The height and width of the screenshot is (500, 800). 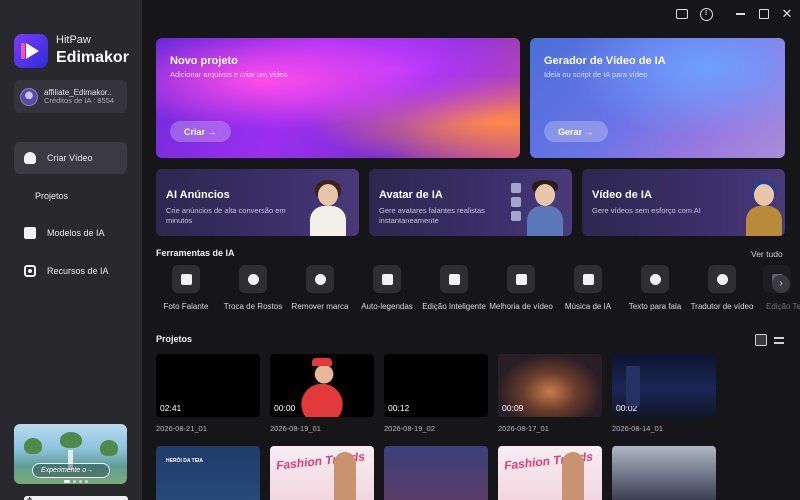 What do you see at coordinates (722, 279) in the screenshot?
I see `translate-icon` at bounding box center [722, 279].